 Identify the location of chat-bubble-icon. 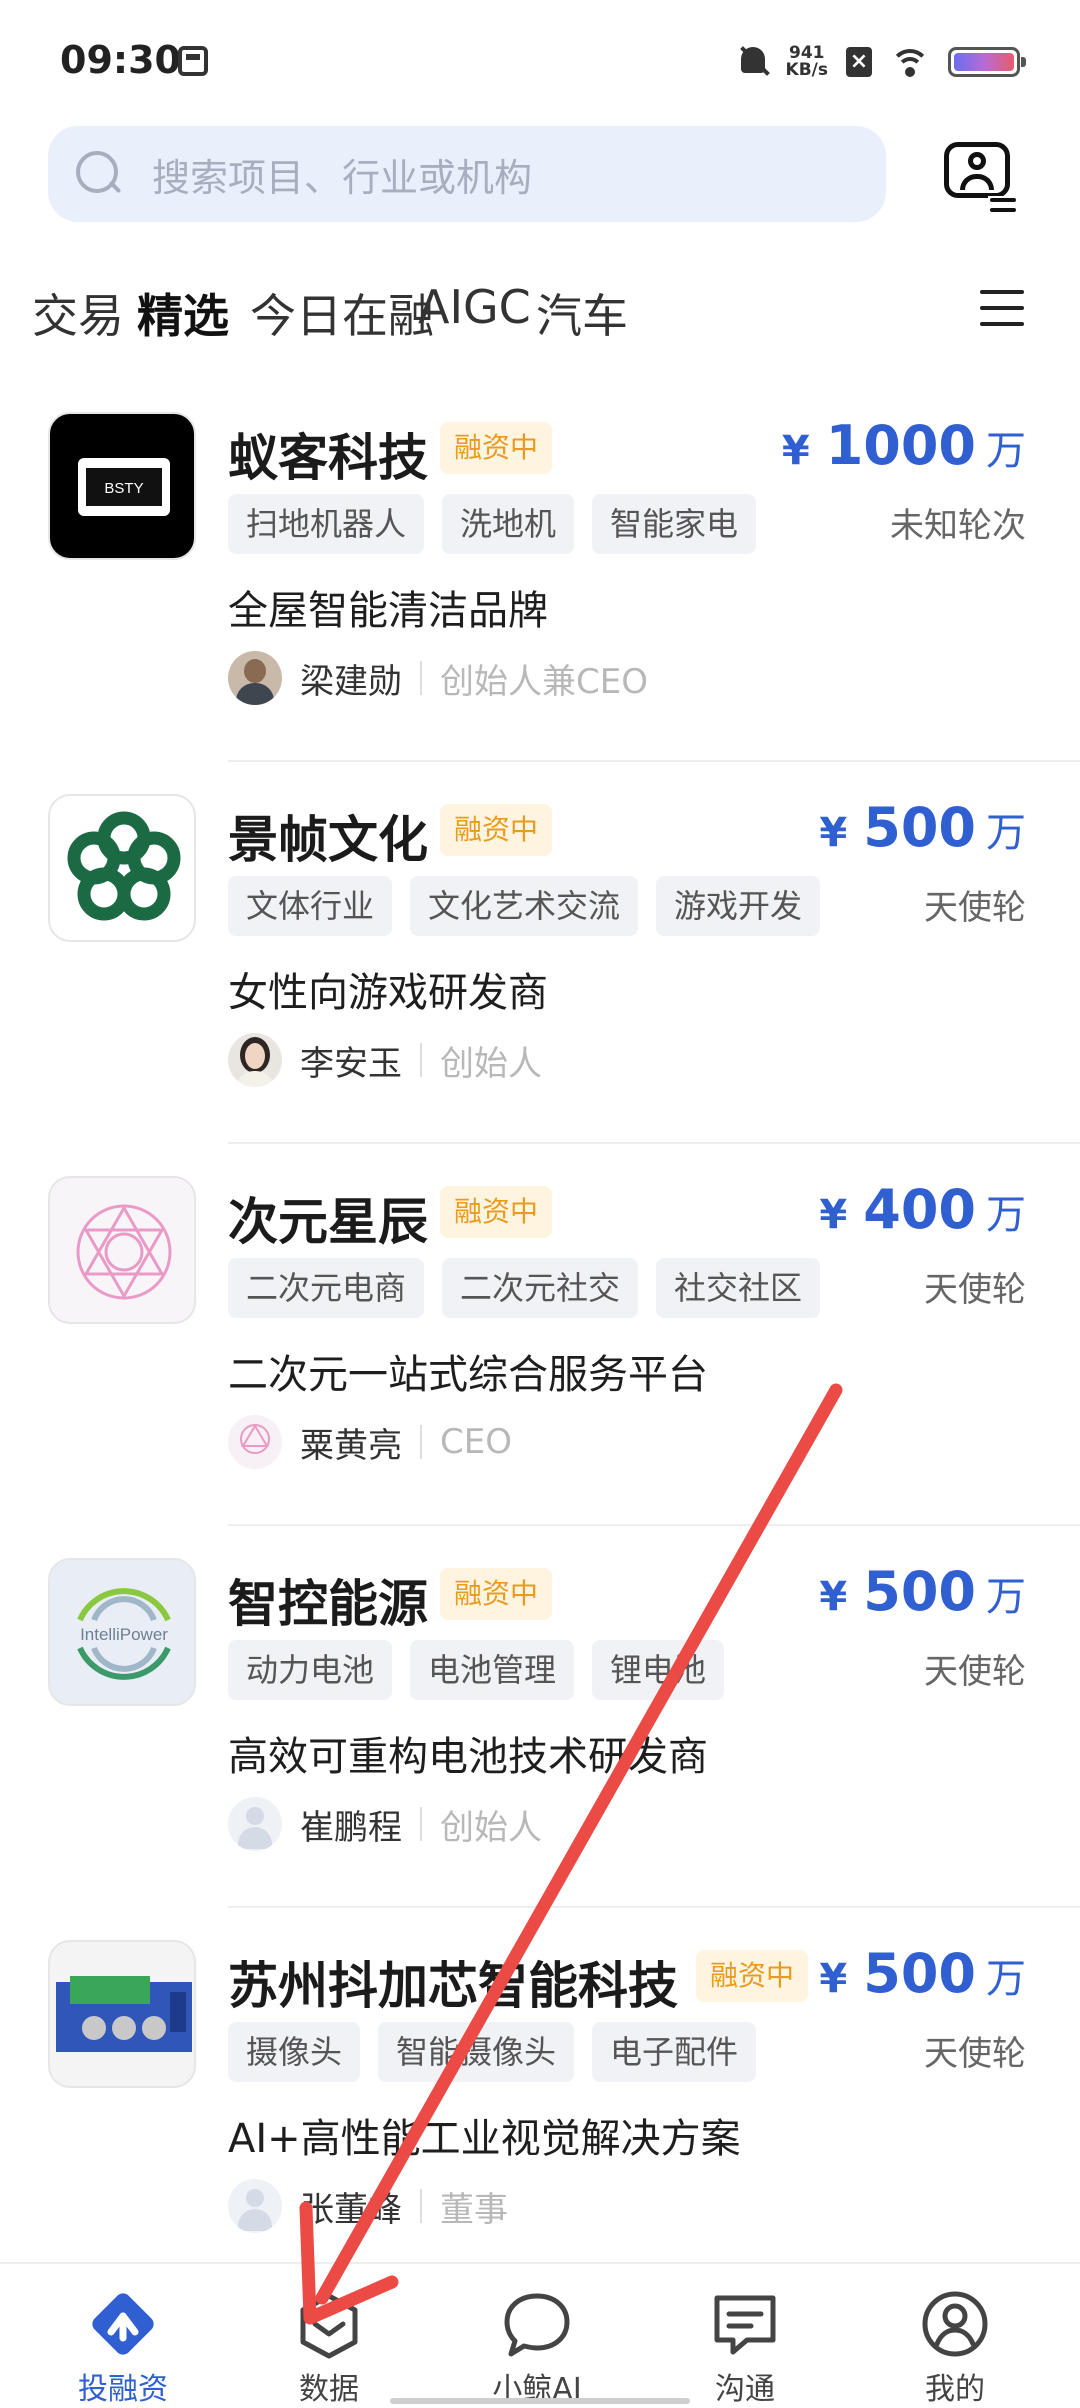
(537, 2325).